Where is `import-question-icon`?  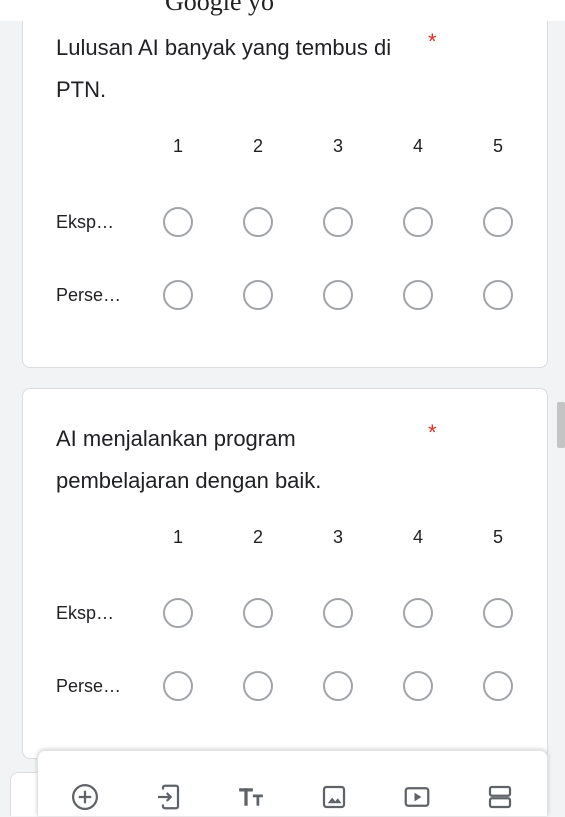 import-question-icon is located at coordinates (168, 797).